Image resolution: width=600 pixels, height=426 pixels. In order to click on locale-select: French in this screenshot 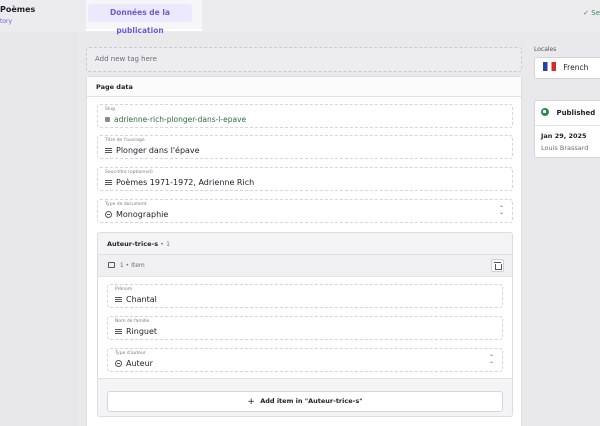, I will do `click(567, 68)`.